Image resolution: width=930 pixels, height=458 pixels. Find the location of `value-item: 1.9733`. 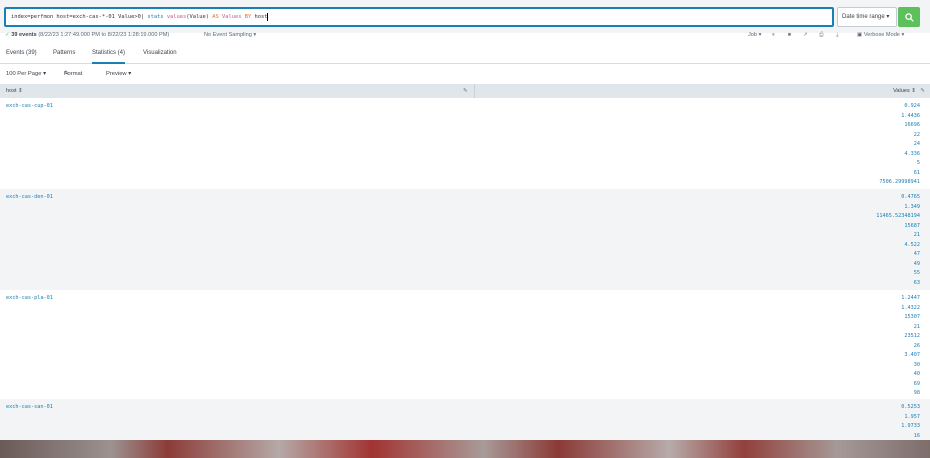

value-item: 1.9733 is located at coordinates (910, 427).